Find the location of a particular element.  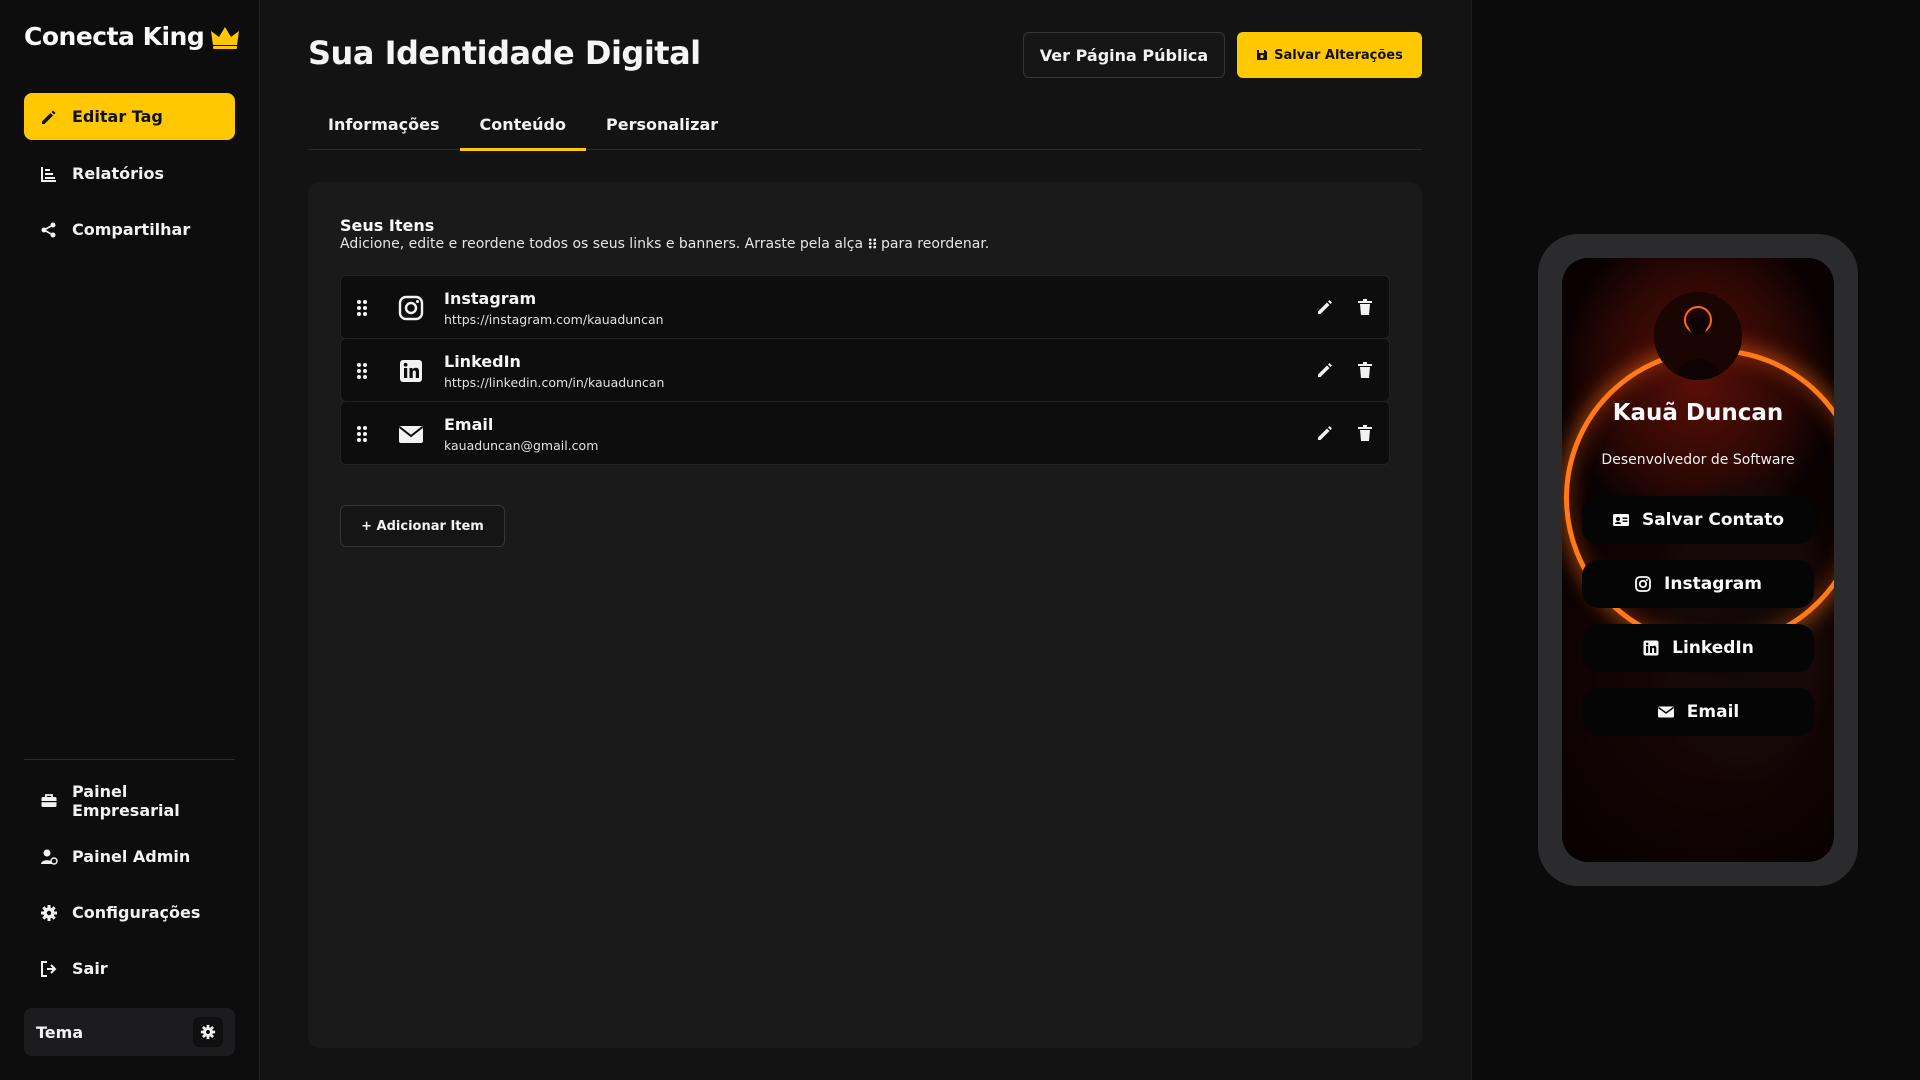

item-value: kauaduncan@gmail.com is located at coordinates (521, 445).